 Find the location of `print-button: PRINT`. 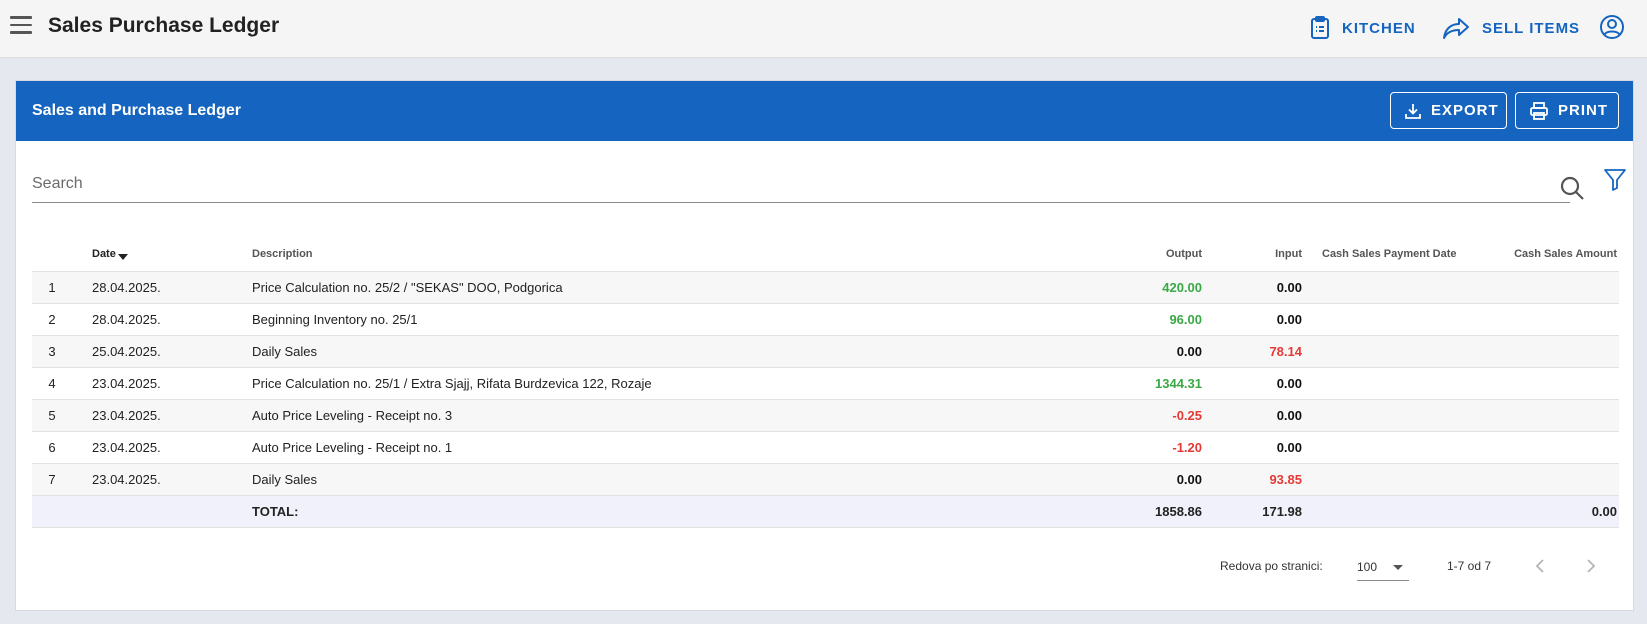

print-button: PRINT is located at coordinates (1567, 110).